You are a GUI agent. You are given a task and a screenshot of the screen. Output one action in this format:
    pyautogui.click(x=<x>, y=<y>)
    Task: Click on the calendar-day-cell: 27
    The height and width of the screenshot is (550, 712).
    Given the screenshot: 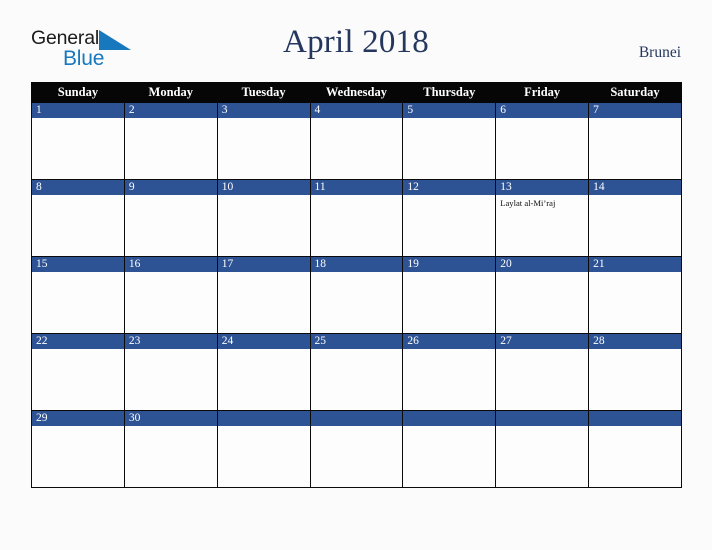 What is the action you would take?
    pyautogui.click(x=542, y=372)
    